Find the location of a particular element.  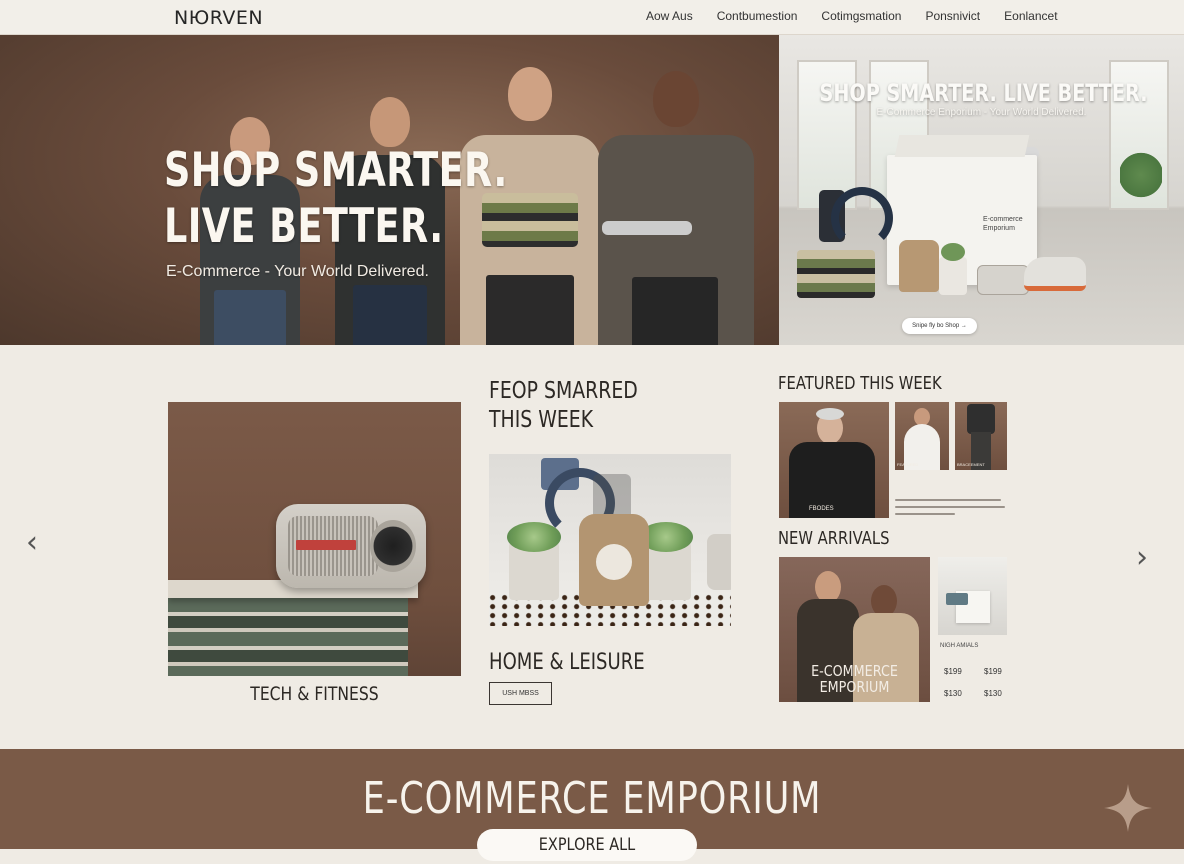

new-arrivals-heading: NEW ARRIVALS is located at coordinates (834, 538).